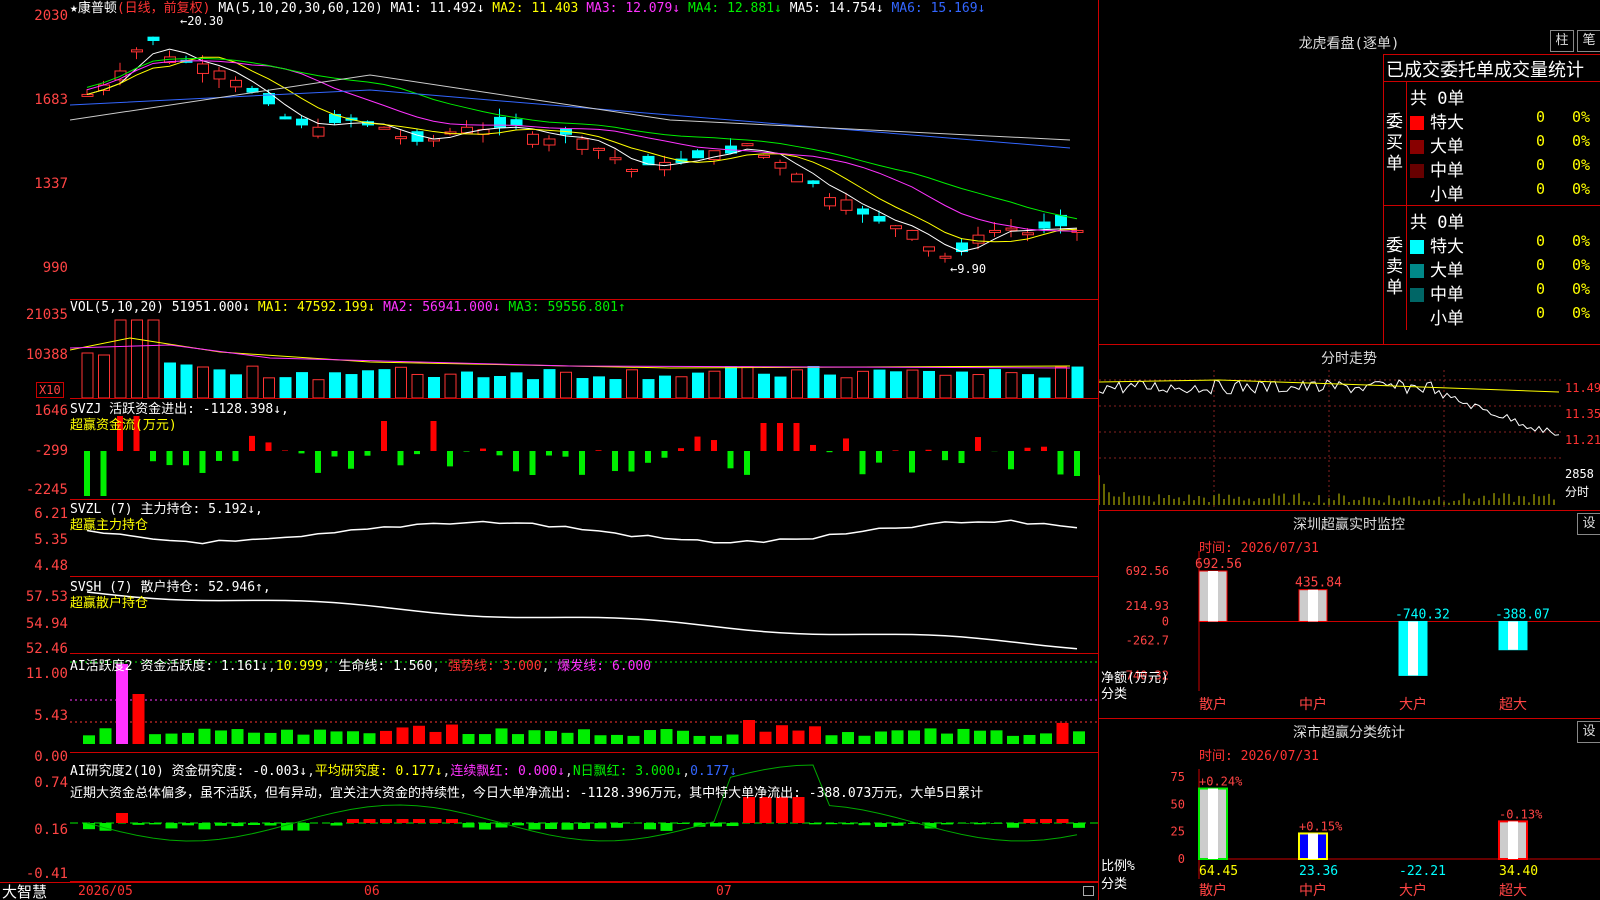 This screenshot has height=900, width=1600. Describe the element at coordinates (46, 674) in the screenshot. I see `axis-label: 11.00` at that location.